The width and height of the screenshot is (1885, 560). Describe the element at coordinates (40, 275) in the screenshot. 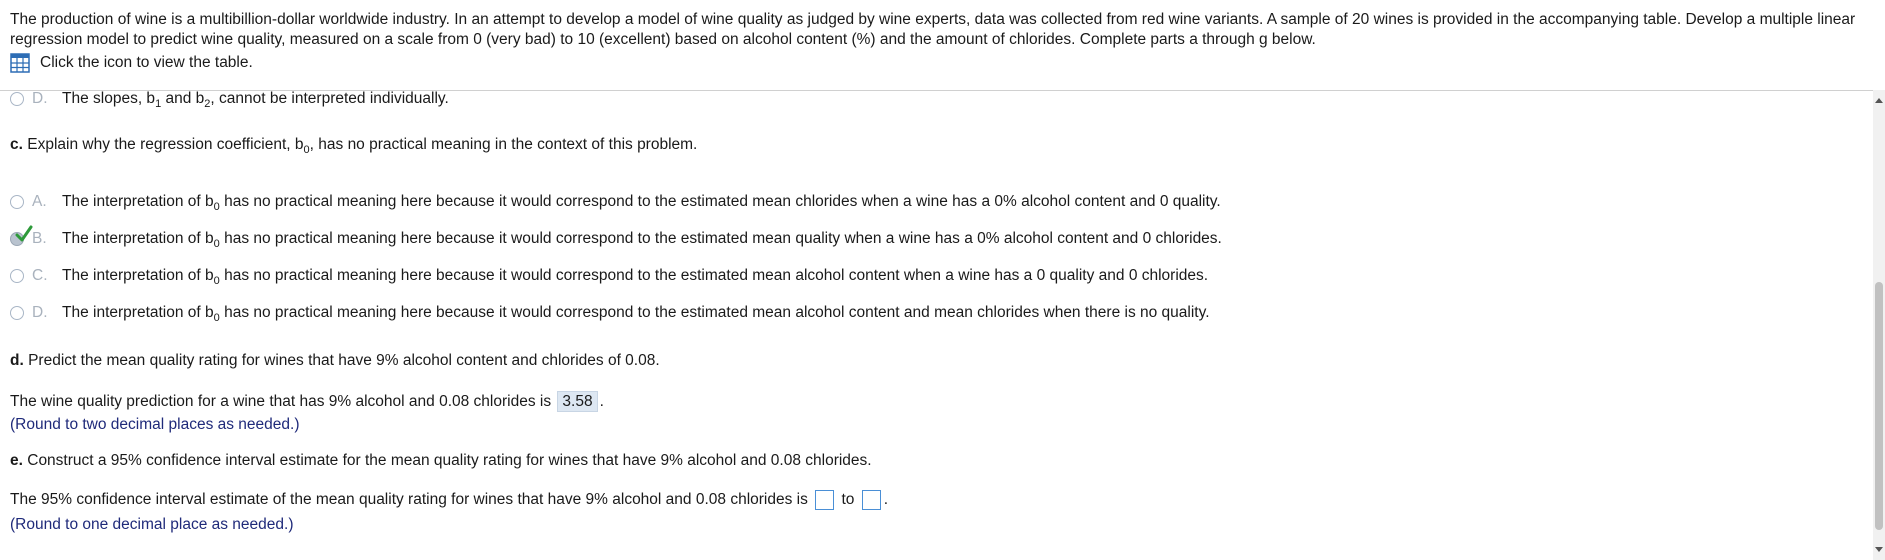

I see `option-letter: C.` at that location.